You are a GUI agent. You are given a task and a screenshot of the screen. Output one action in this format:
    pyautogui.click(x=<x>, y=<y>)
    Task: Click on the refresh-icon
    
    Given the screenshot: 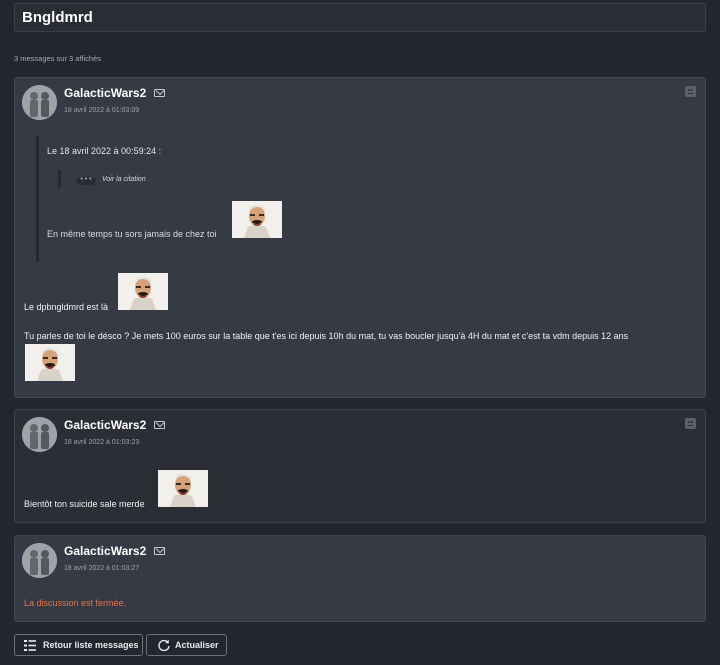 What is the action you would take?
    pyautogui.click(x=164, y=645)
    